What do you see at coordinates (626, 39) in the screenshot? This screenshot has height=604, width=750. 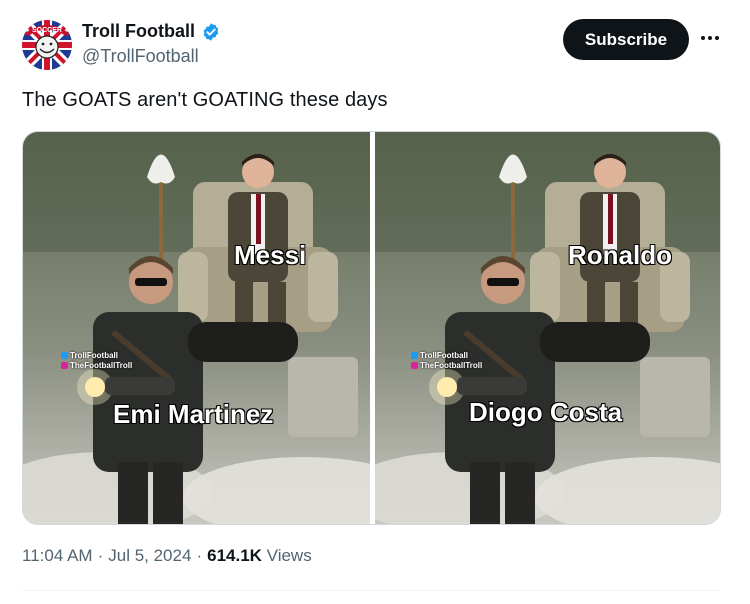 I see `subscribe-button: Subscribe` at bounding box center [626, 39].